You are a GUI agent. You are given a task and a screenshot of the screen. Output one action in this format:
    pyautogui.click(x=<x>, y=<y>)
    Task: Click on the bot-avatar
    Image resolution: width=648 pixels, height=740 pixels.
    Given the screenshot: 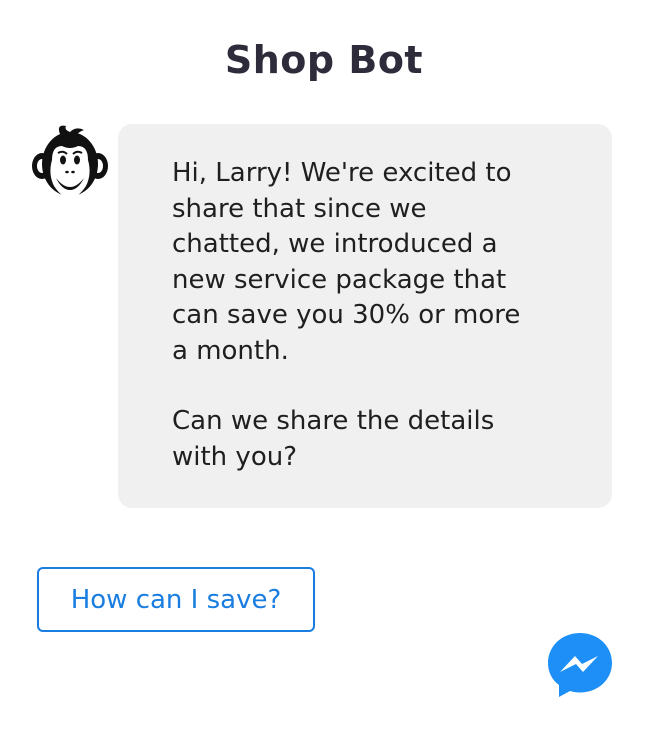 What is the action you would take?
    pyautogui.click(x=70, y=164)
    